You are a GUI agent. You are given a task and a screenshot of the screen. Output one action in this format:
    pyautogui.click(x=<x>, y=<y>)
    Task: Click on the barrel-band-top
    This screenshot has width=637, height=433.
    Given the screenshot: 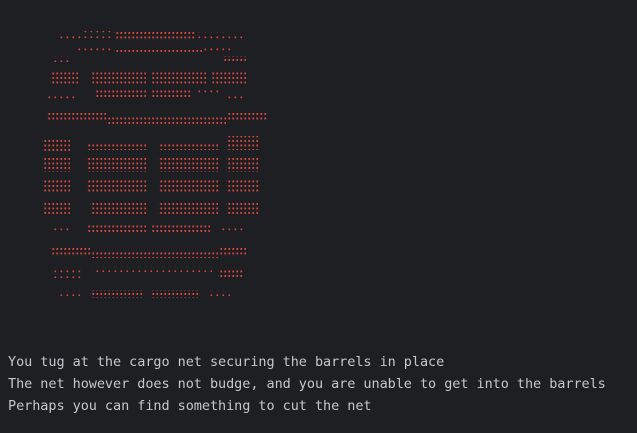 What is the action you would take?
    pyautogui.click(x=157, y=118)
    